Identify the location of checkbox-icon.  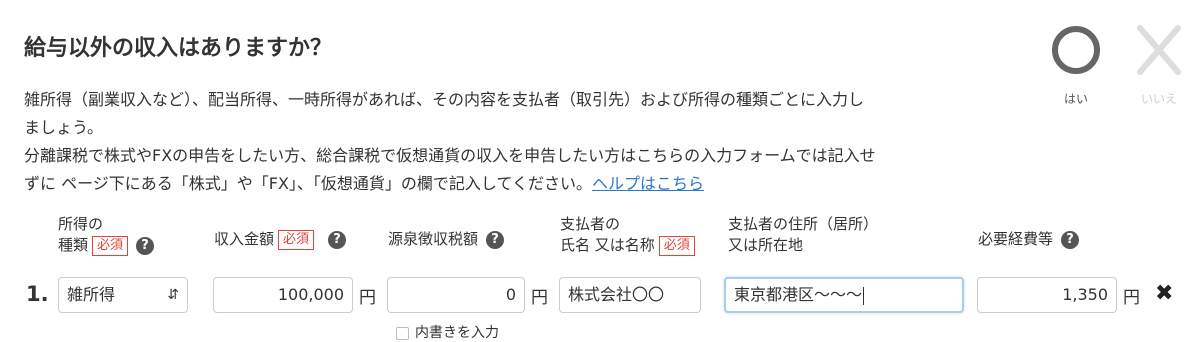
(402, 333).